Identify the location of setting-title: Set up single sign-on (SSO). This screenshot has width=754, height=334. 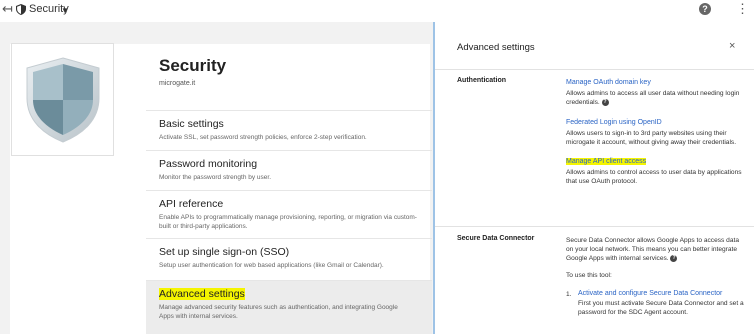
(224, 252).